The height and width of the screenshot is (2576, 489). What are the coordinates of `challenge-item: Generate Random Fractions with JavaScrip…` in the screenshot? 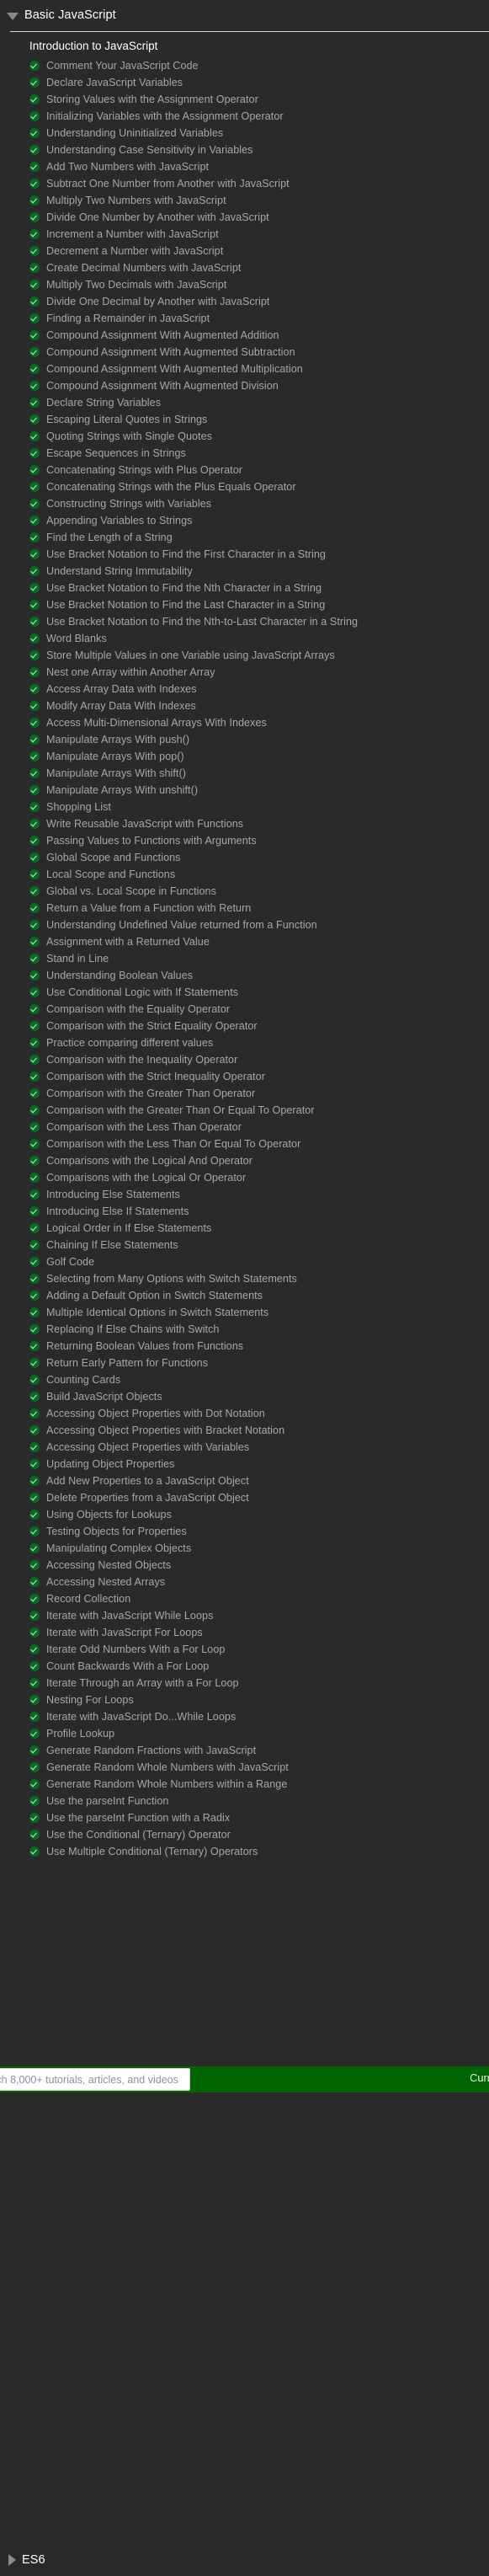 It's located at (259, 1750).